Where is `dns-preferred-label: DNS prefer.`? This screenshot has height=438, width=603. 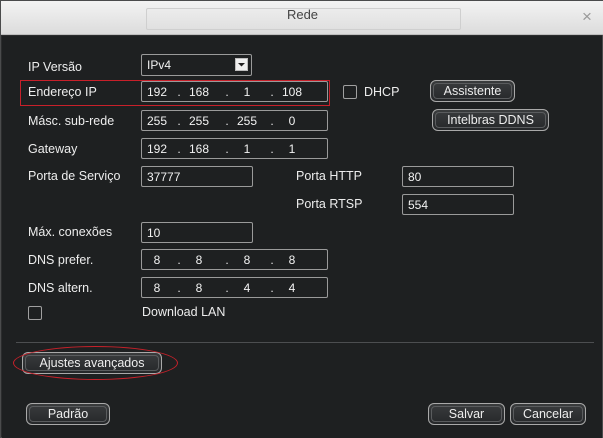 dns-preferred-label: DNS prefer. is located at coordinates (61, 260).